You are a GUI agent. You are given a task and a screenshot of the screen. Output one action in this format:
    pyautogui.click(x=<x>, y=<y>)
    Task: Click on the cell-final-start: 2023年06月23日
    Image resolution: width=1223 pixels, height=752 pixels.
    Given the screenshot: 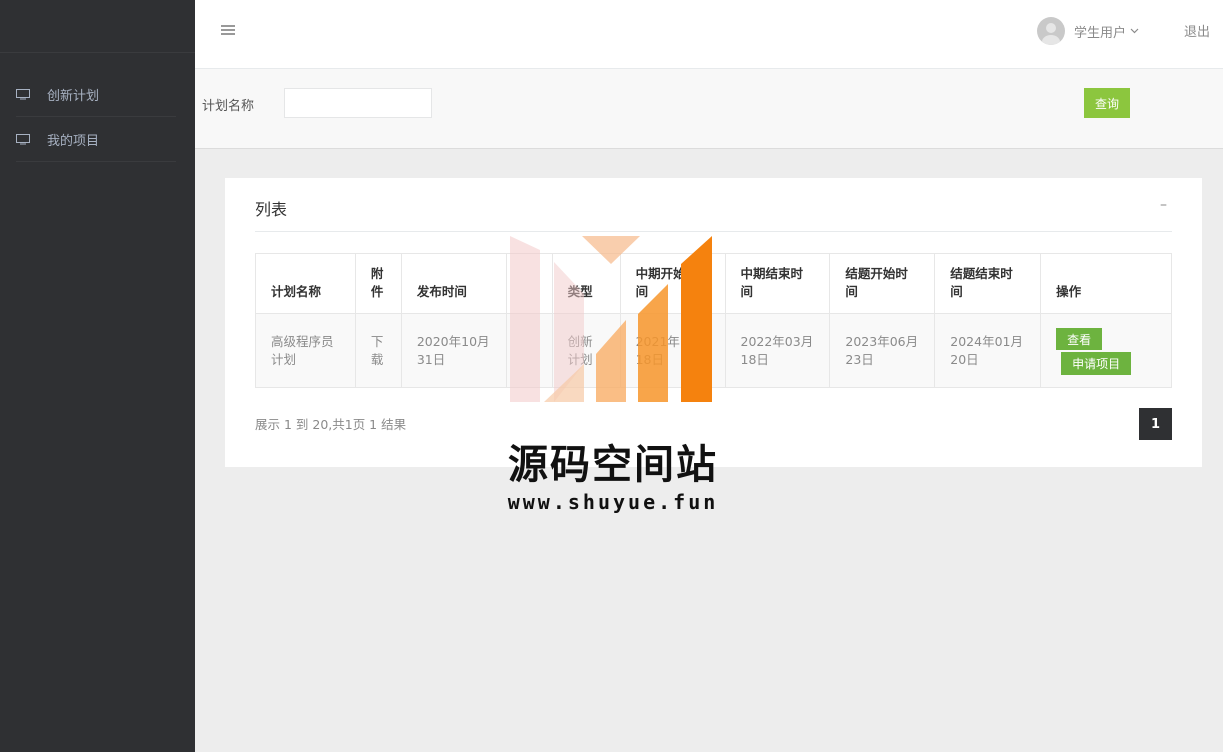 What is the action you would take?
    pyautogui.click(x=882, y=350)
    